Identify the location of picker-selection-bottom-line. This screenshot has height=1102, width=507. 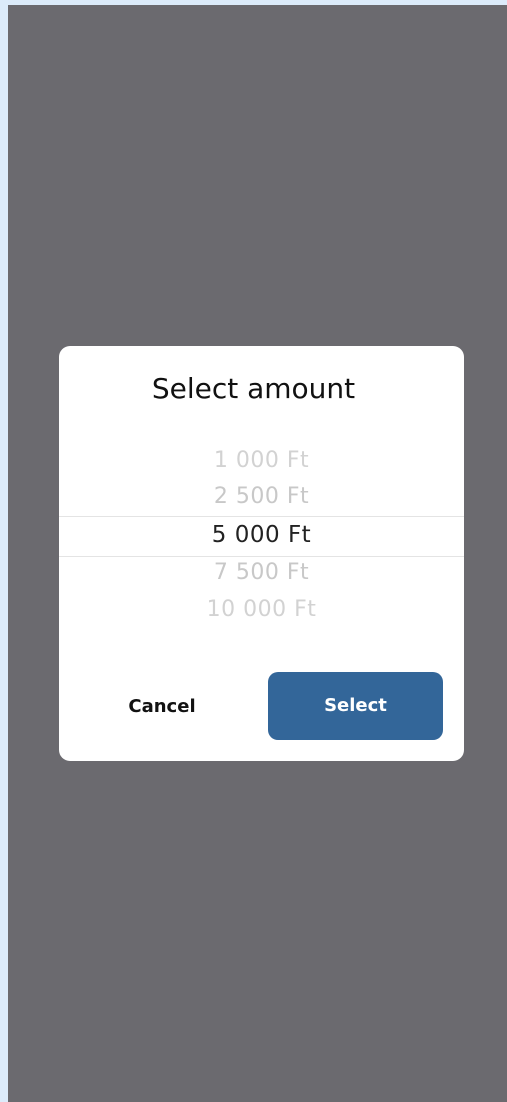
(261, 556).